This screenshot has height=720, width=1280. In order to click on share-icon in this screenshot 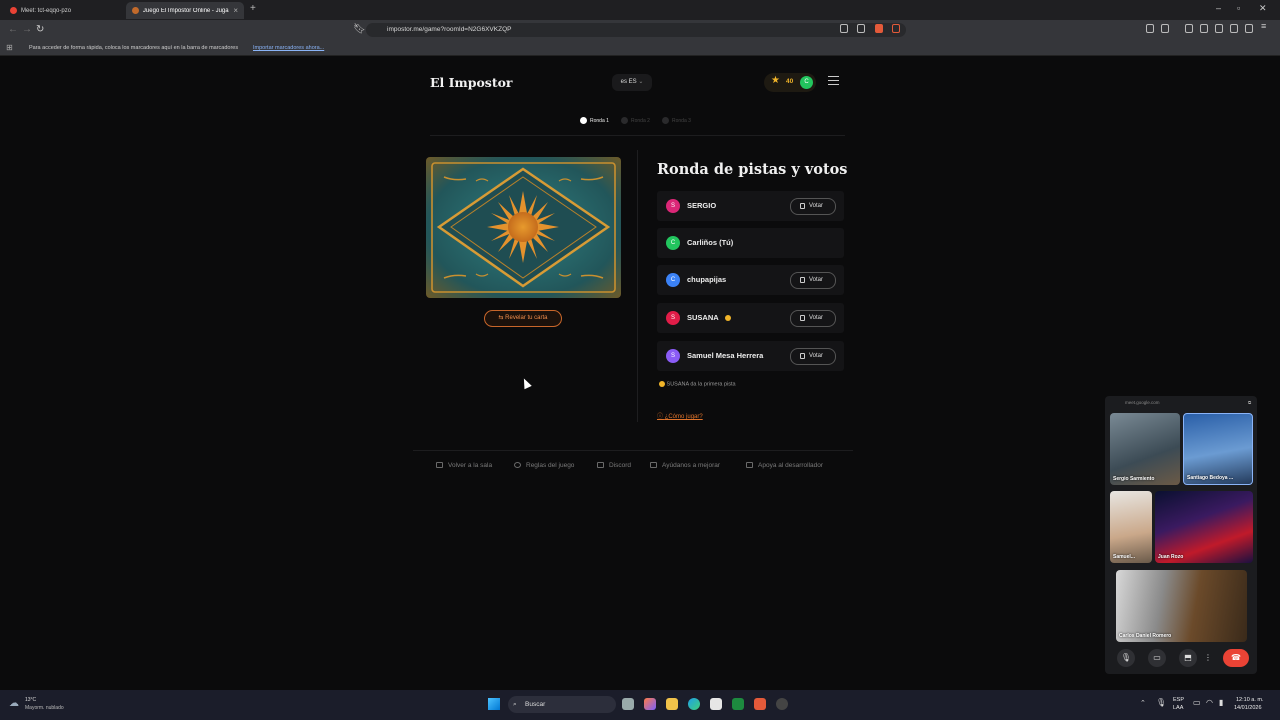, I will do `click(861, 28)`.